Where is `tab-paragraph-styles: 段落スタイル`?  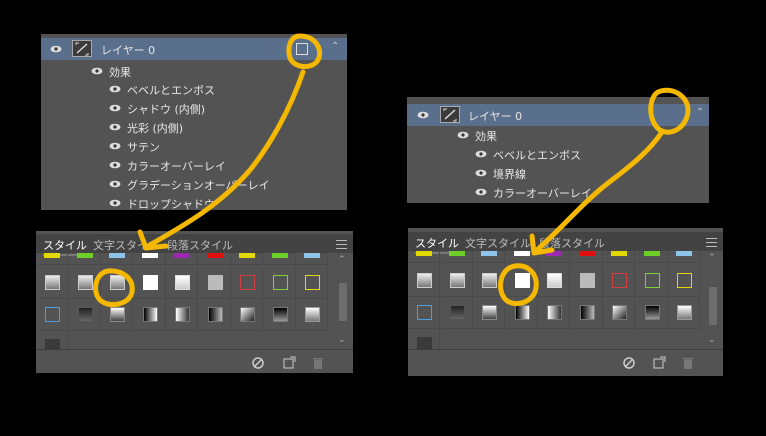 tab-paragraph-styles: 段落スタイル is located at coordinates (200, 245).